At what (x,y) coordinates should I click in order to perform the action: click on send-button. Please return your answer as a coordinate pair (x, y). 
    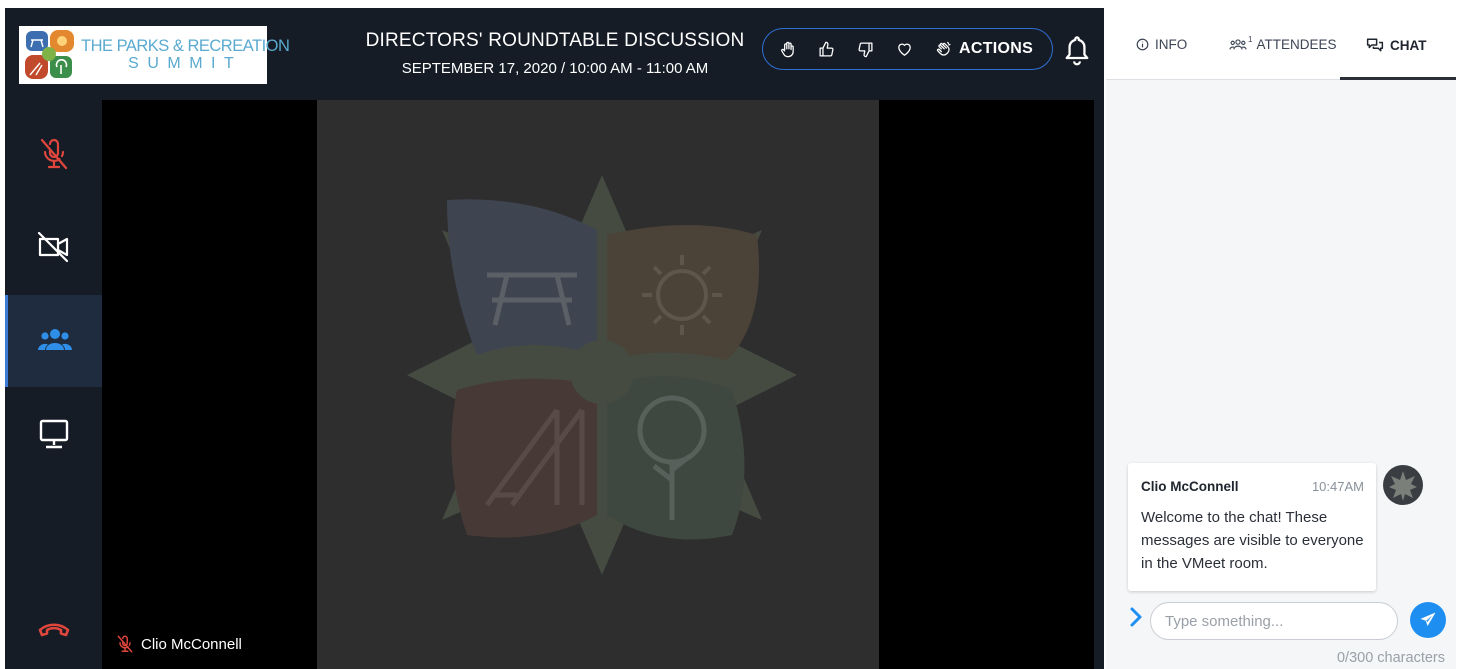
    Looking at the image, I should click on (1428, 620).